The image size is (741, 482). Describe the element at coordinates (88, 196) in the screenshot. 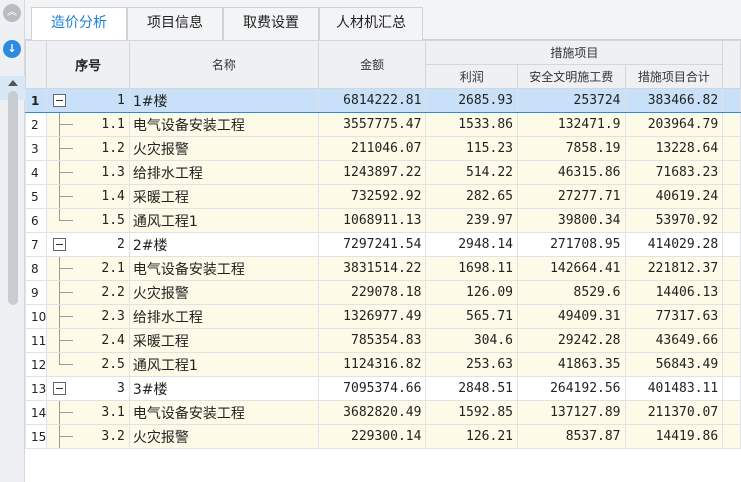

I see `seq-cell: 1.4` at that location.